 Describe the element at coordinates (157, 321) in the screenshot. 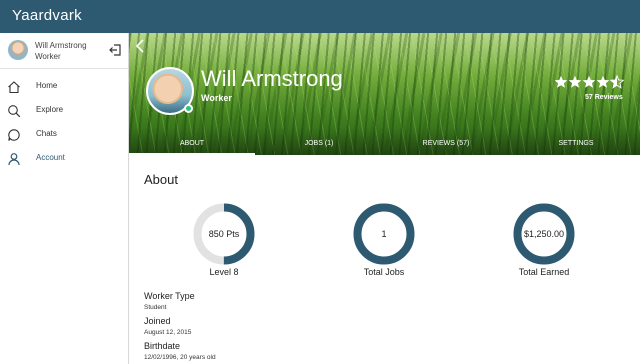

I see `joined-label: Joined` at that location.